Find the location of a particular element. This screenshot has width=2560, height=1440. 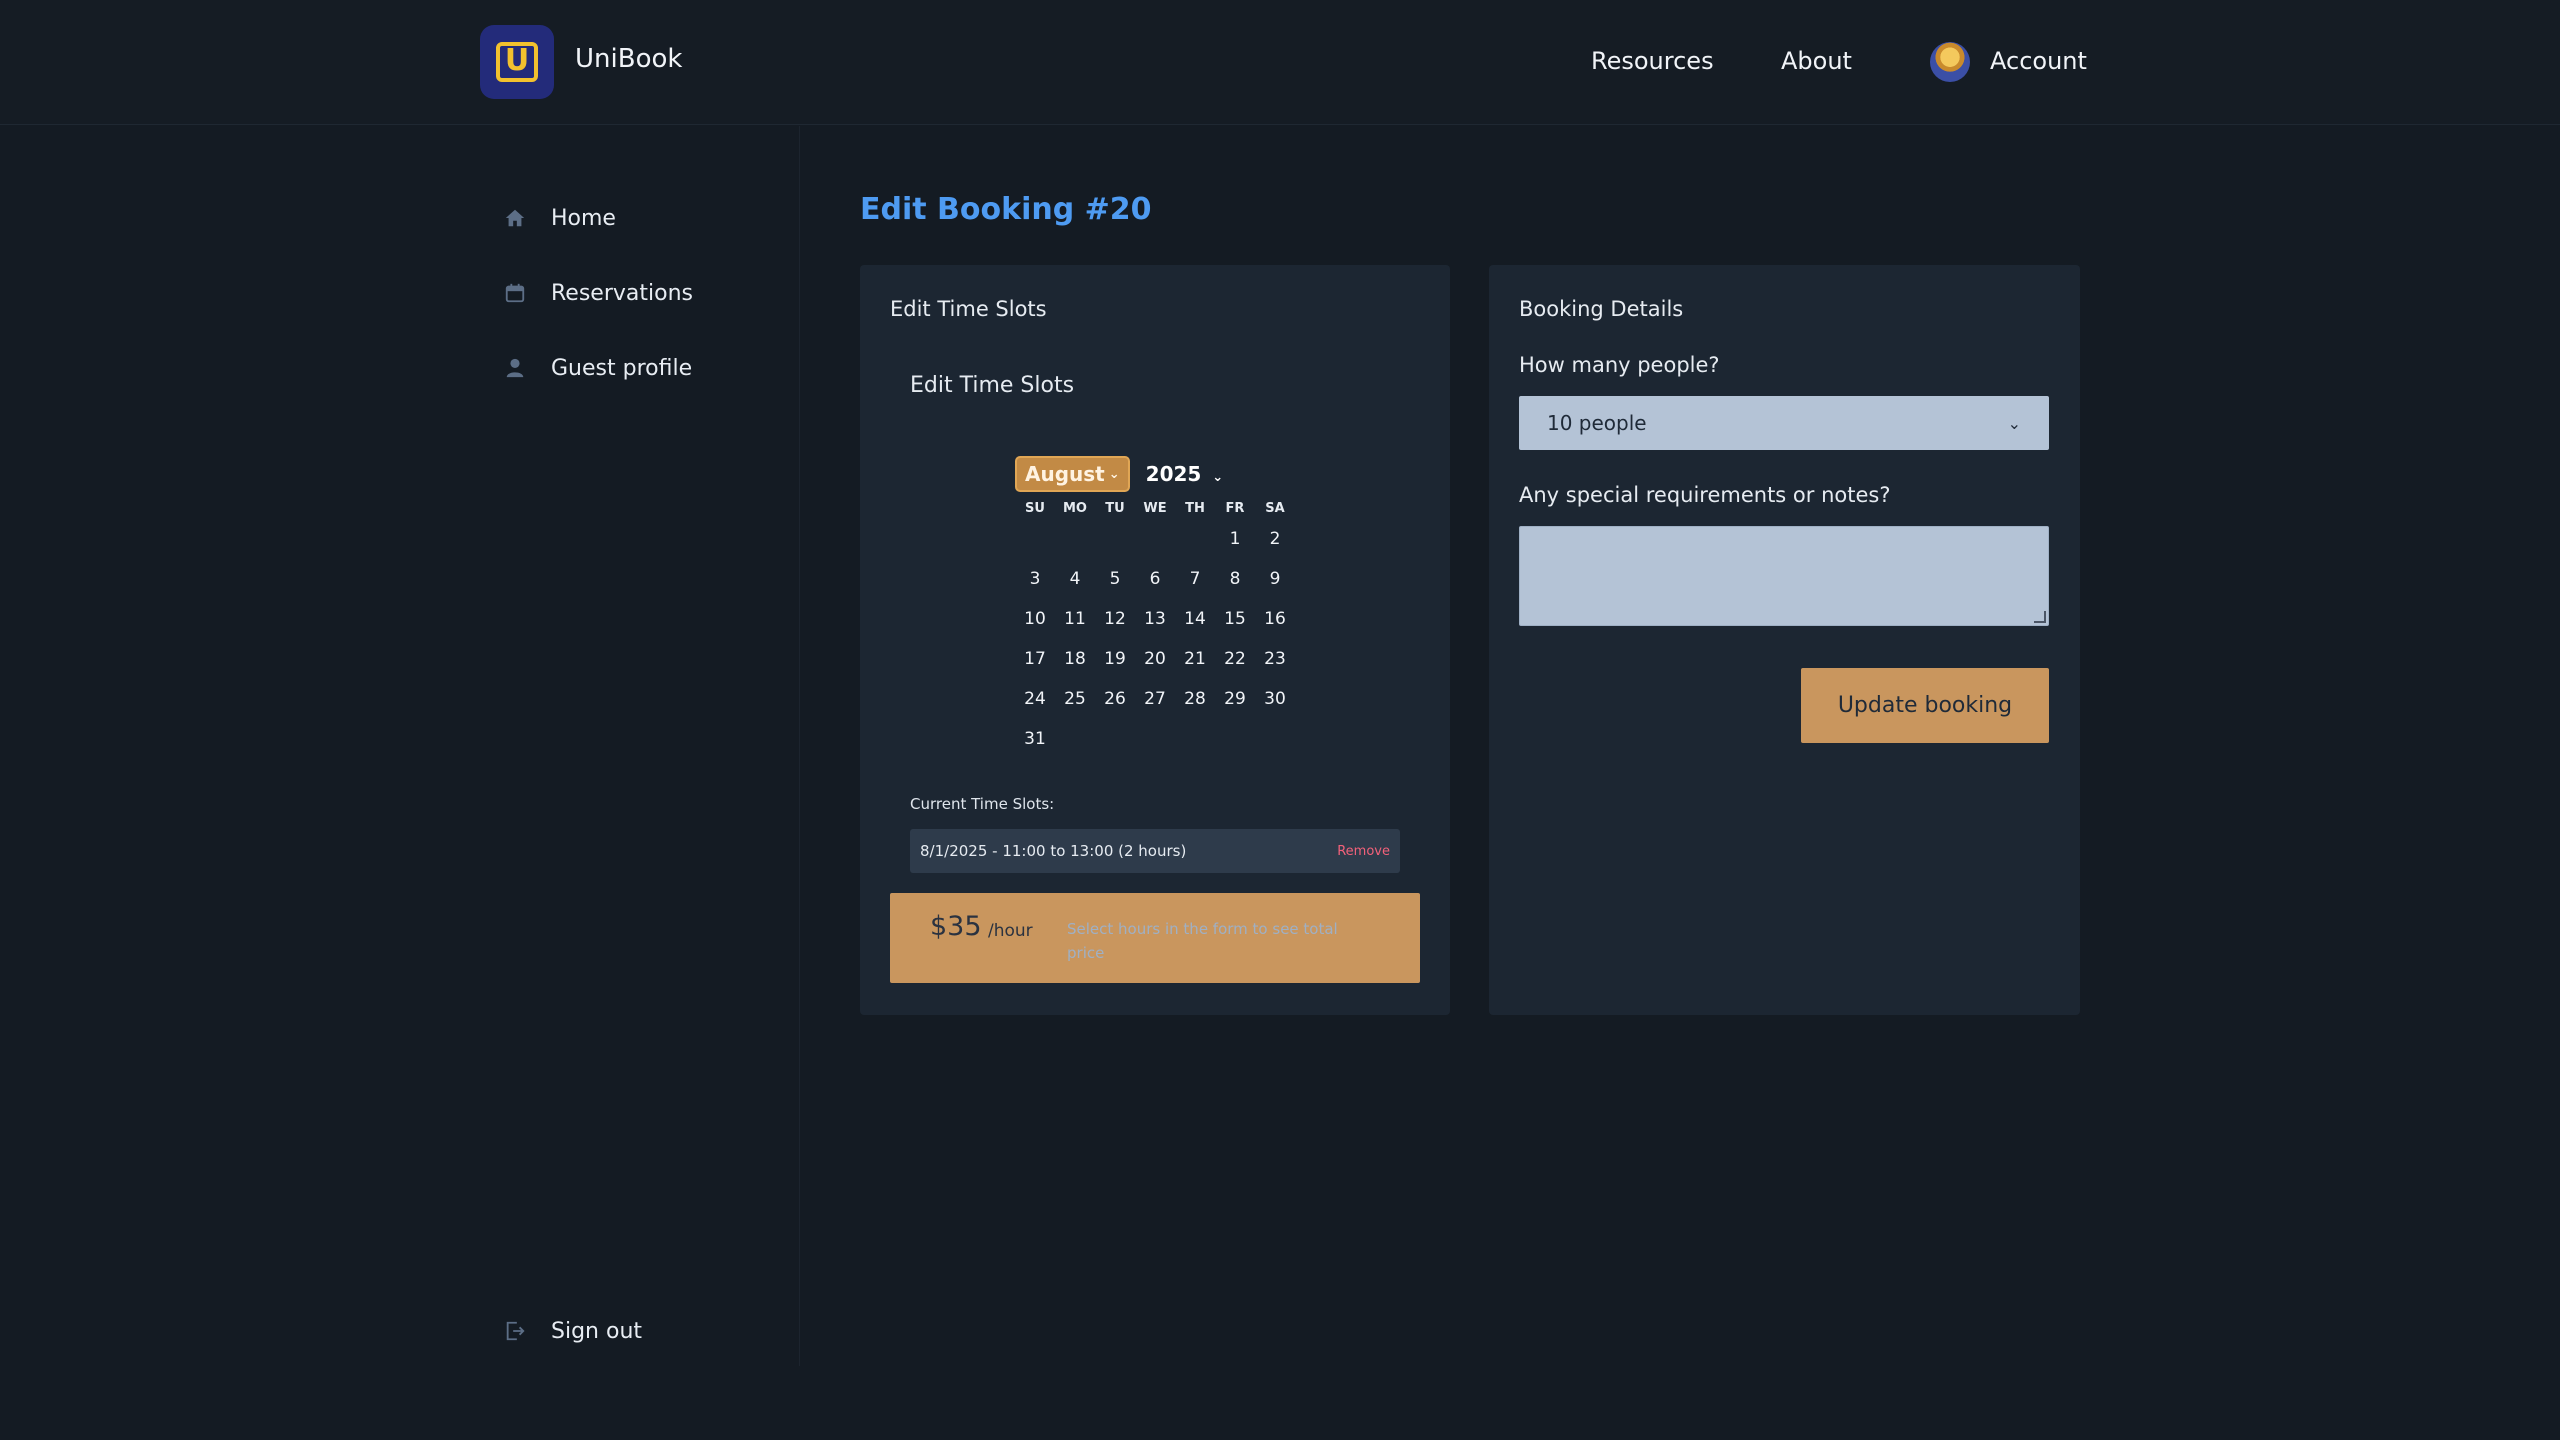

page-title: Edit Booking #20 is located at coordinates (1006, 209).